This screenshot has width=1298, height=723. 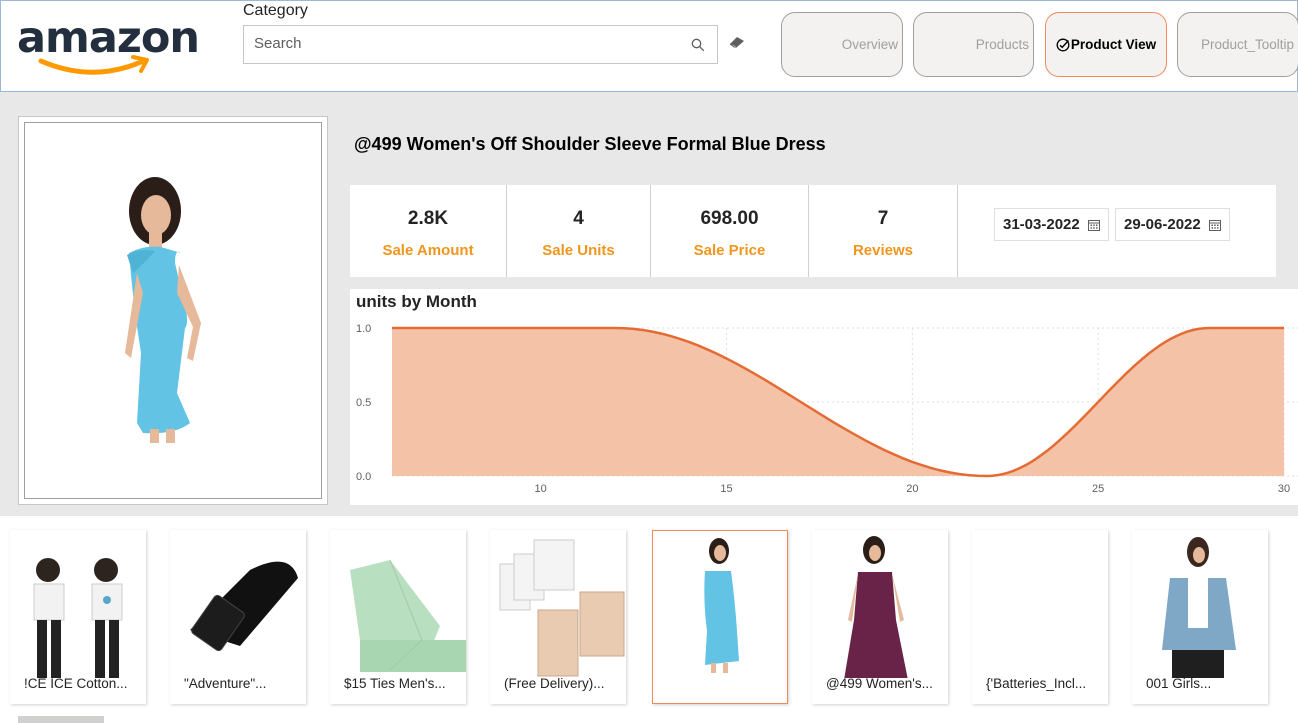 What do you see at coordinates (698, 45) in the screenshot?
I see `search-icon` at bounding box center [698, 45].